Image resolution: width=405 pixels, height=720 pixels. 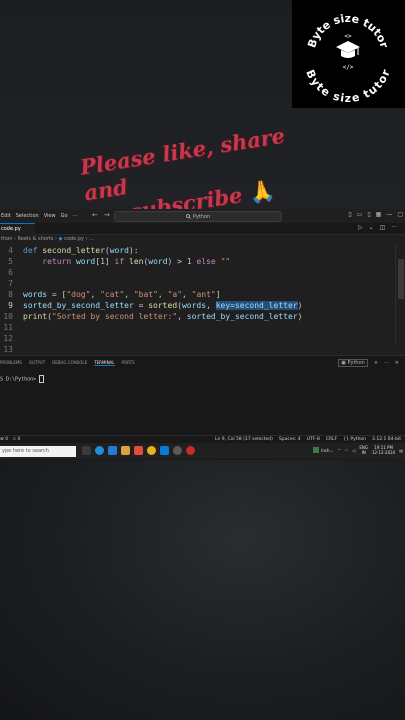 What do you see at coordinates (133, 250) in the screenshot?
I see `code-token: ):` at bounding box center [133, 250].